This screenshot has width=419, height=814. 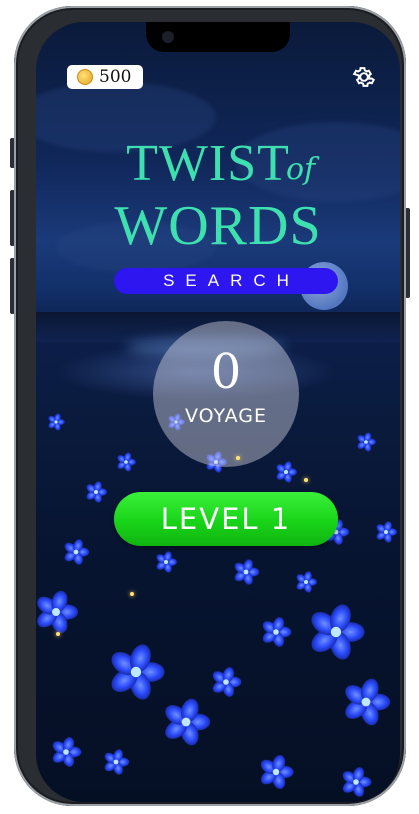 I want to click on voyage-label: VOYAGE, so click(x=226, y=416).